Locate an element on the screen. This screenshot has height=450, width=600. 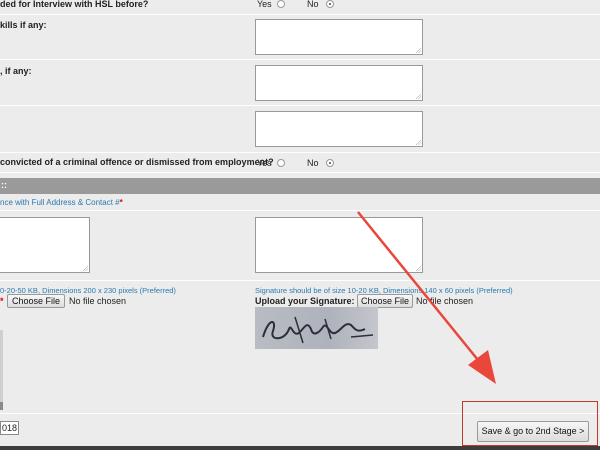
arrow-shaft is located at coordinates (418, 286).